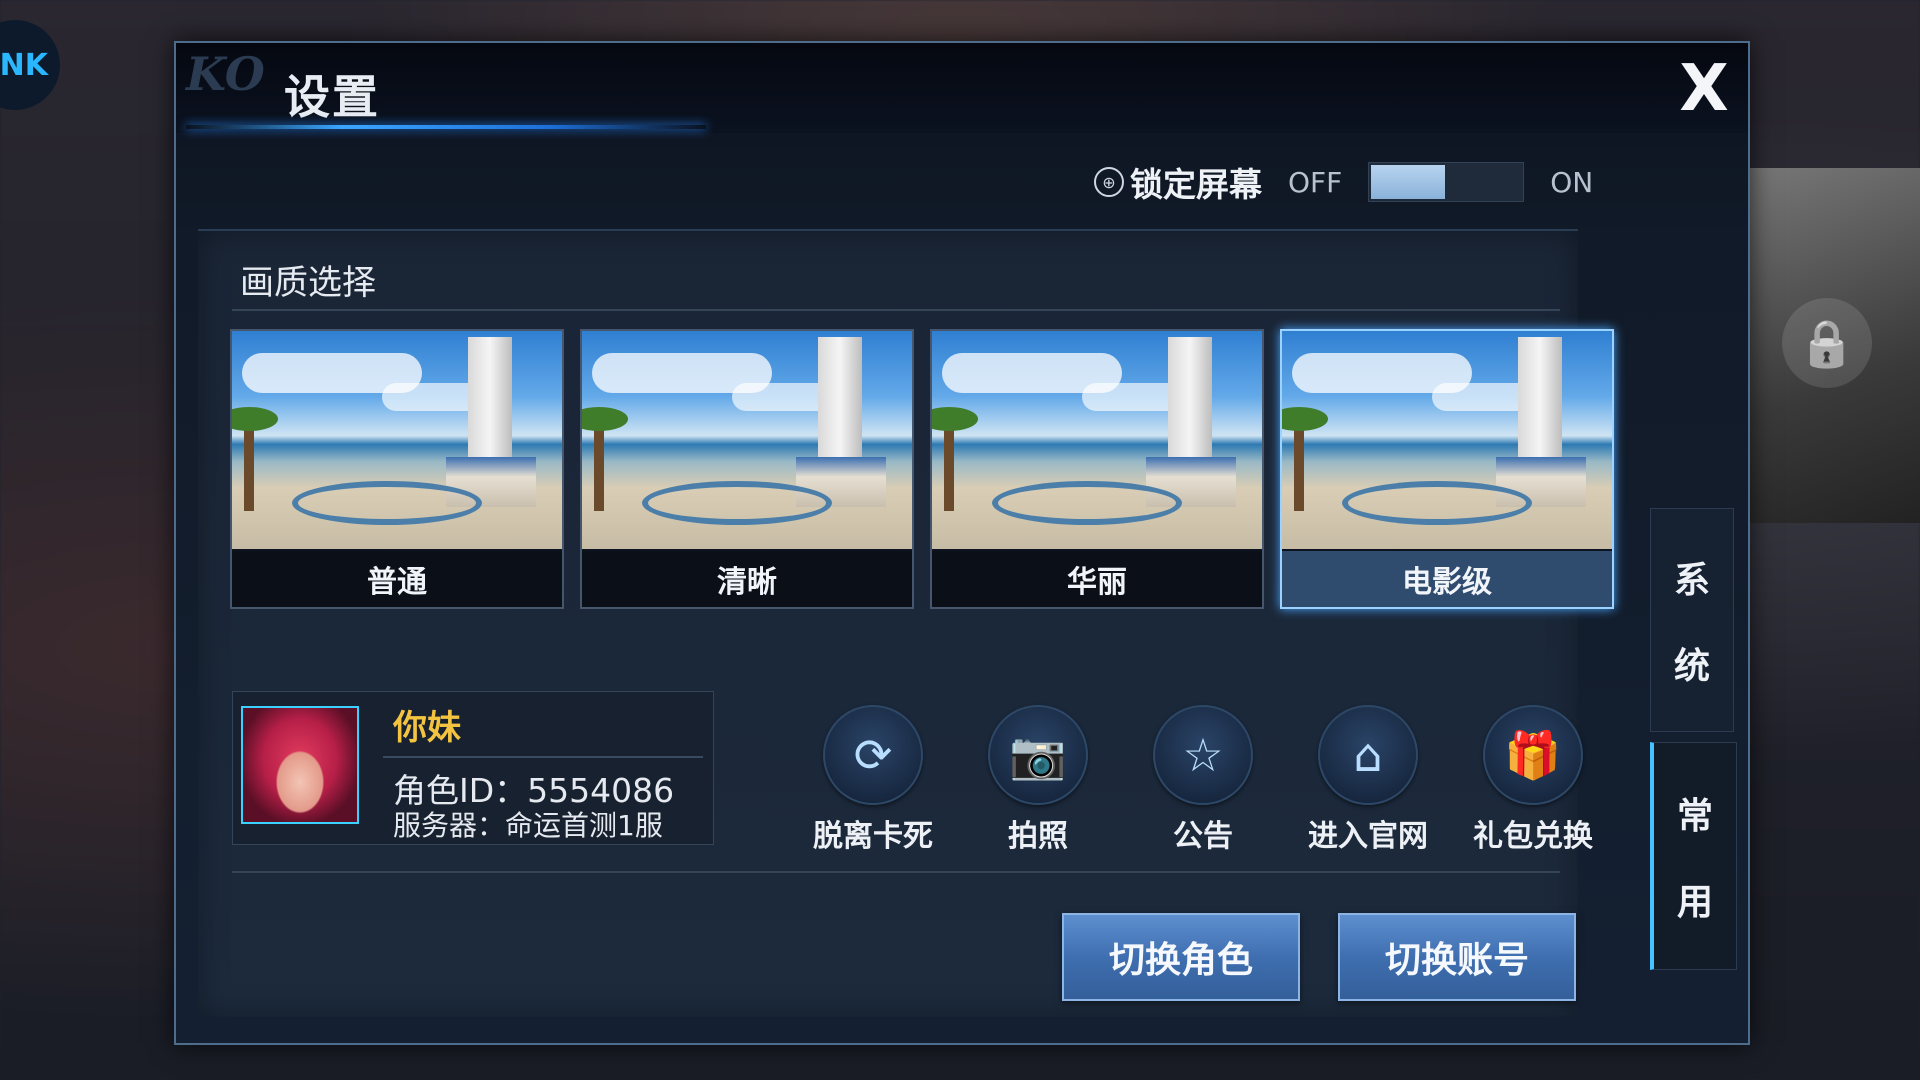 This screenshot has width=1920, height=1080. I want to click on lock-screen-toggle, so click(1446, 182).